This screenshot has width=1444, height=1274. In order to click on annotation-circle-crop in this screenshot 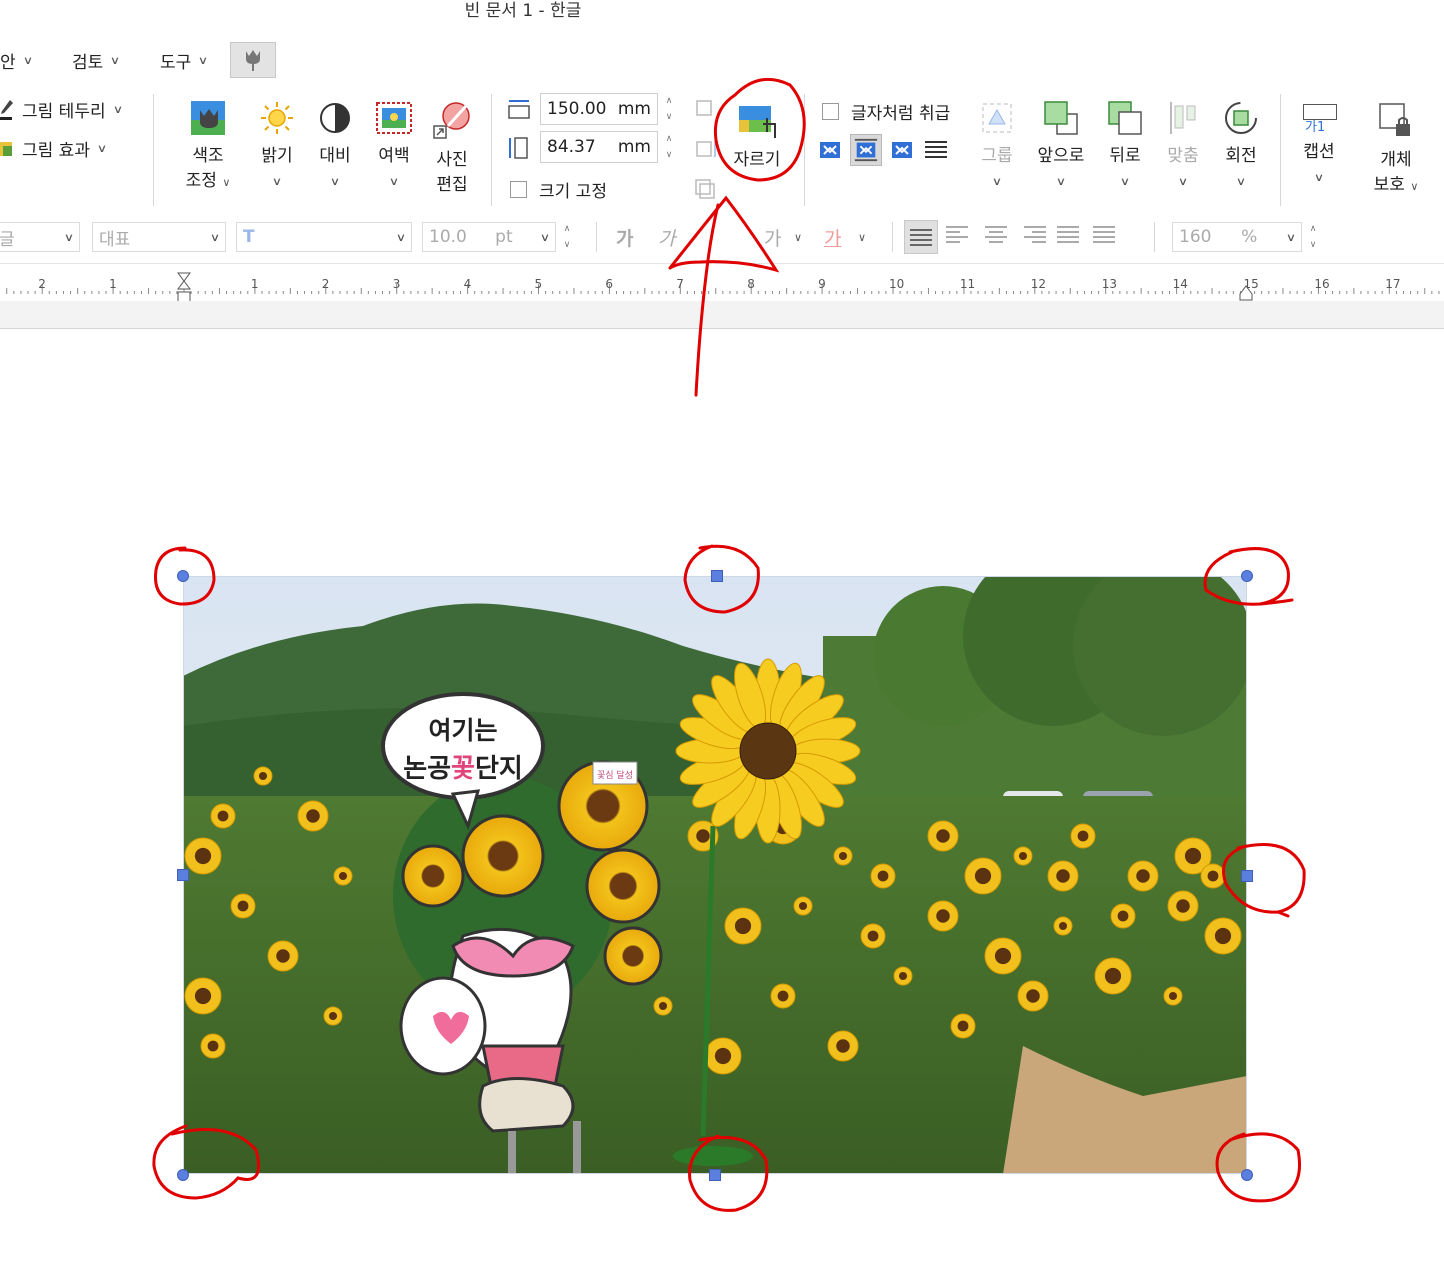, I will do `click(759, 129)`.